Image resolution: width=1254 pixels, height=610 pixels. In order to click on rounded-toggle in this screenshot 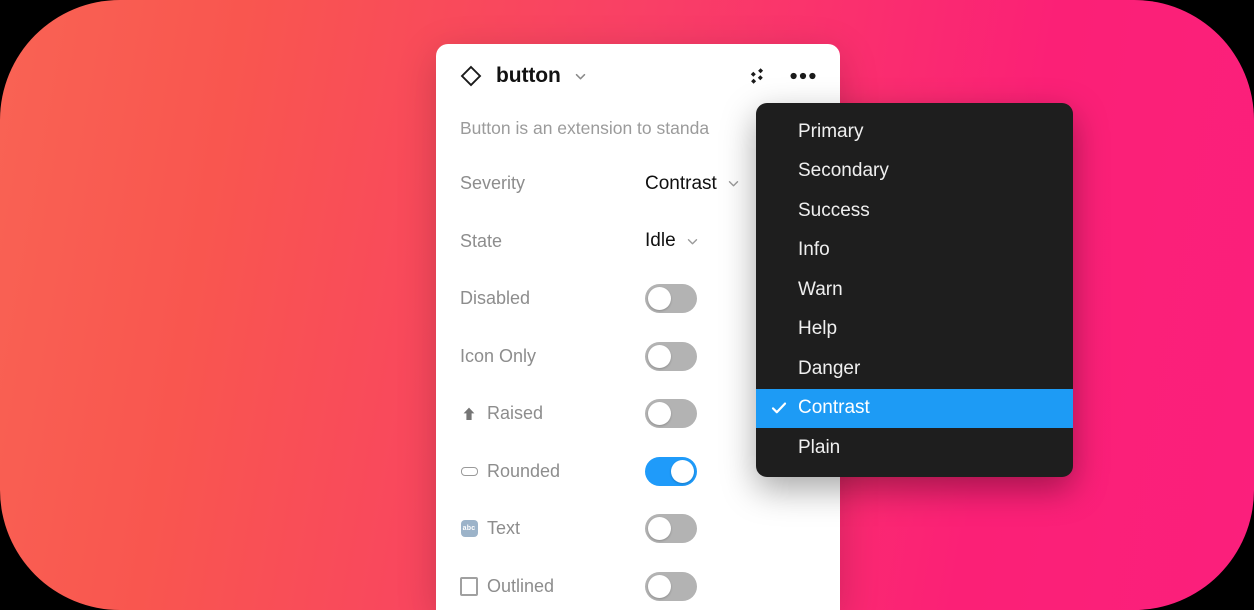, I will do `click(671, 471)`.